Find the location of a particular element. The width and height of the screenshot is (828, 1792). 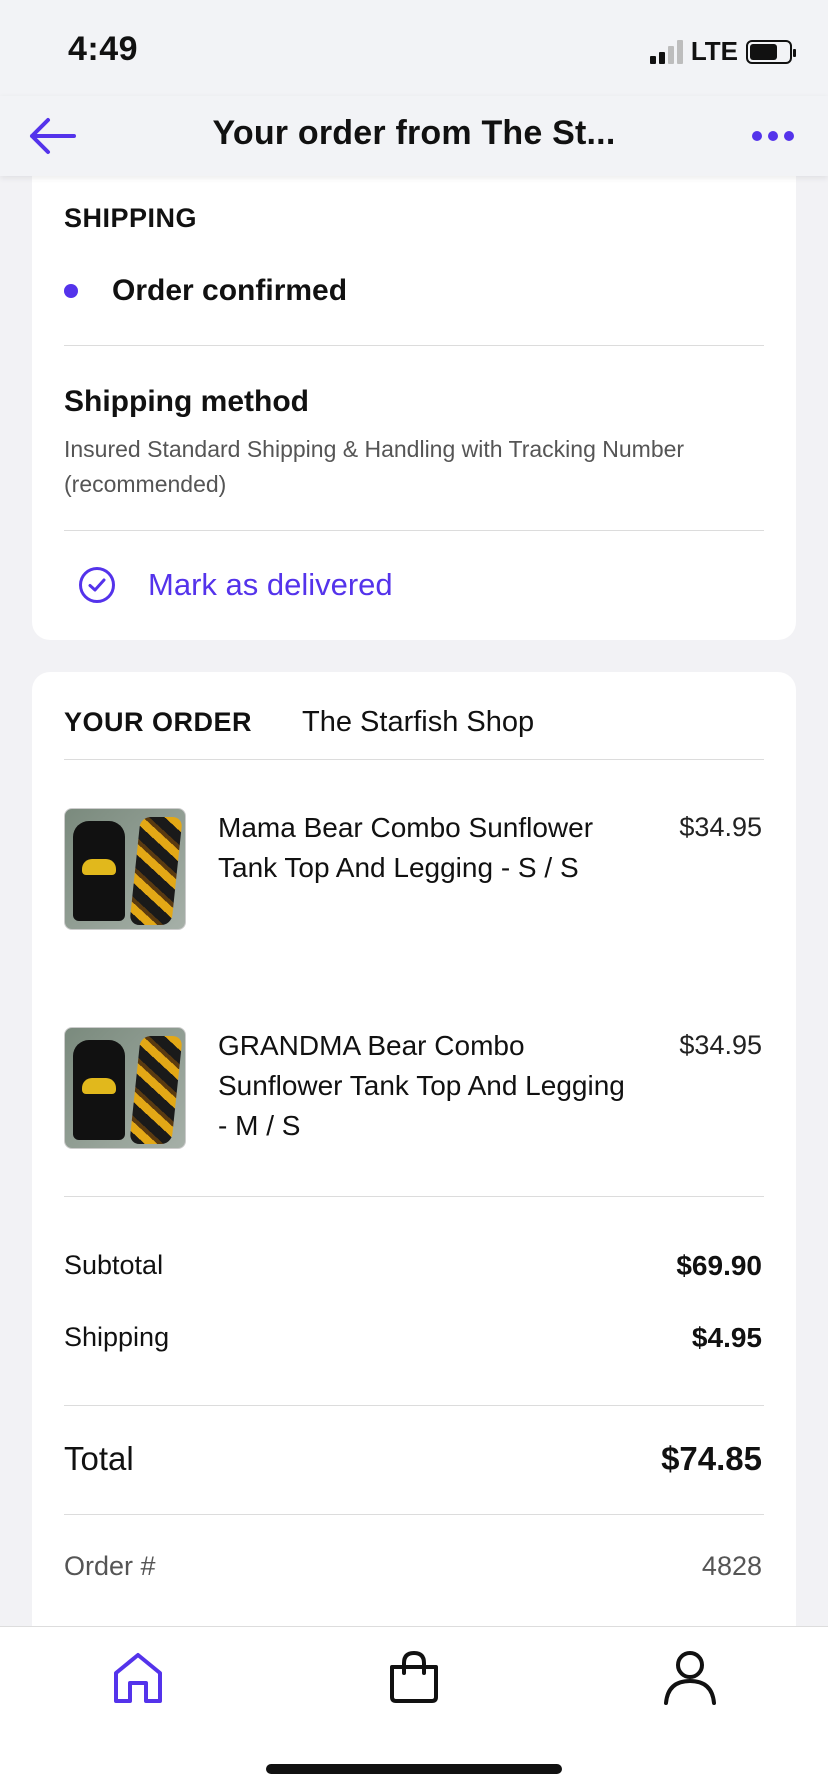

more-button is located at coordinates (775, 136).